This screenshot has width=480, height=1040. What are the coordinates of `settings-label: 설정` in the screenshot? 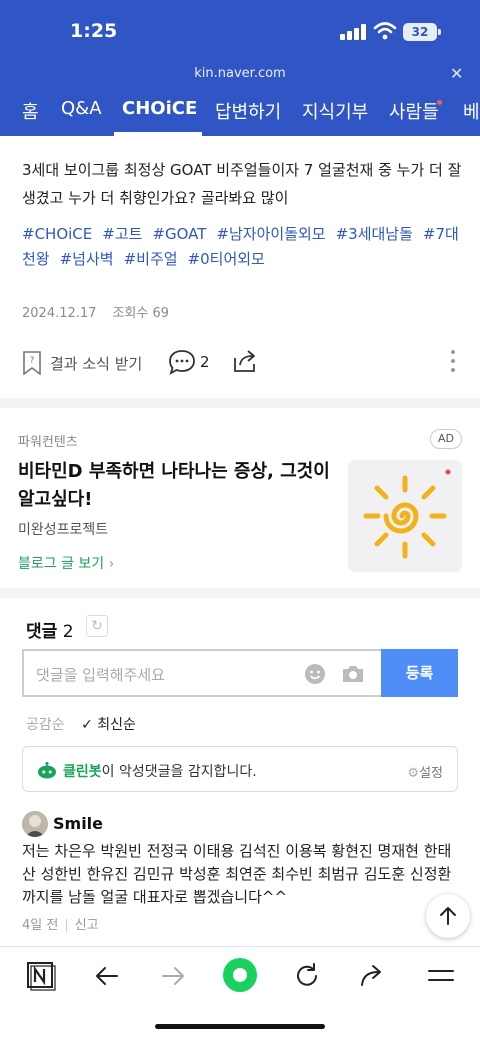 It's located at (431, 773).